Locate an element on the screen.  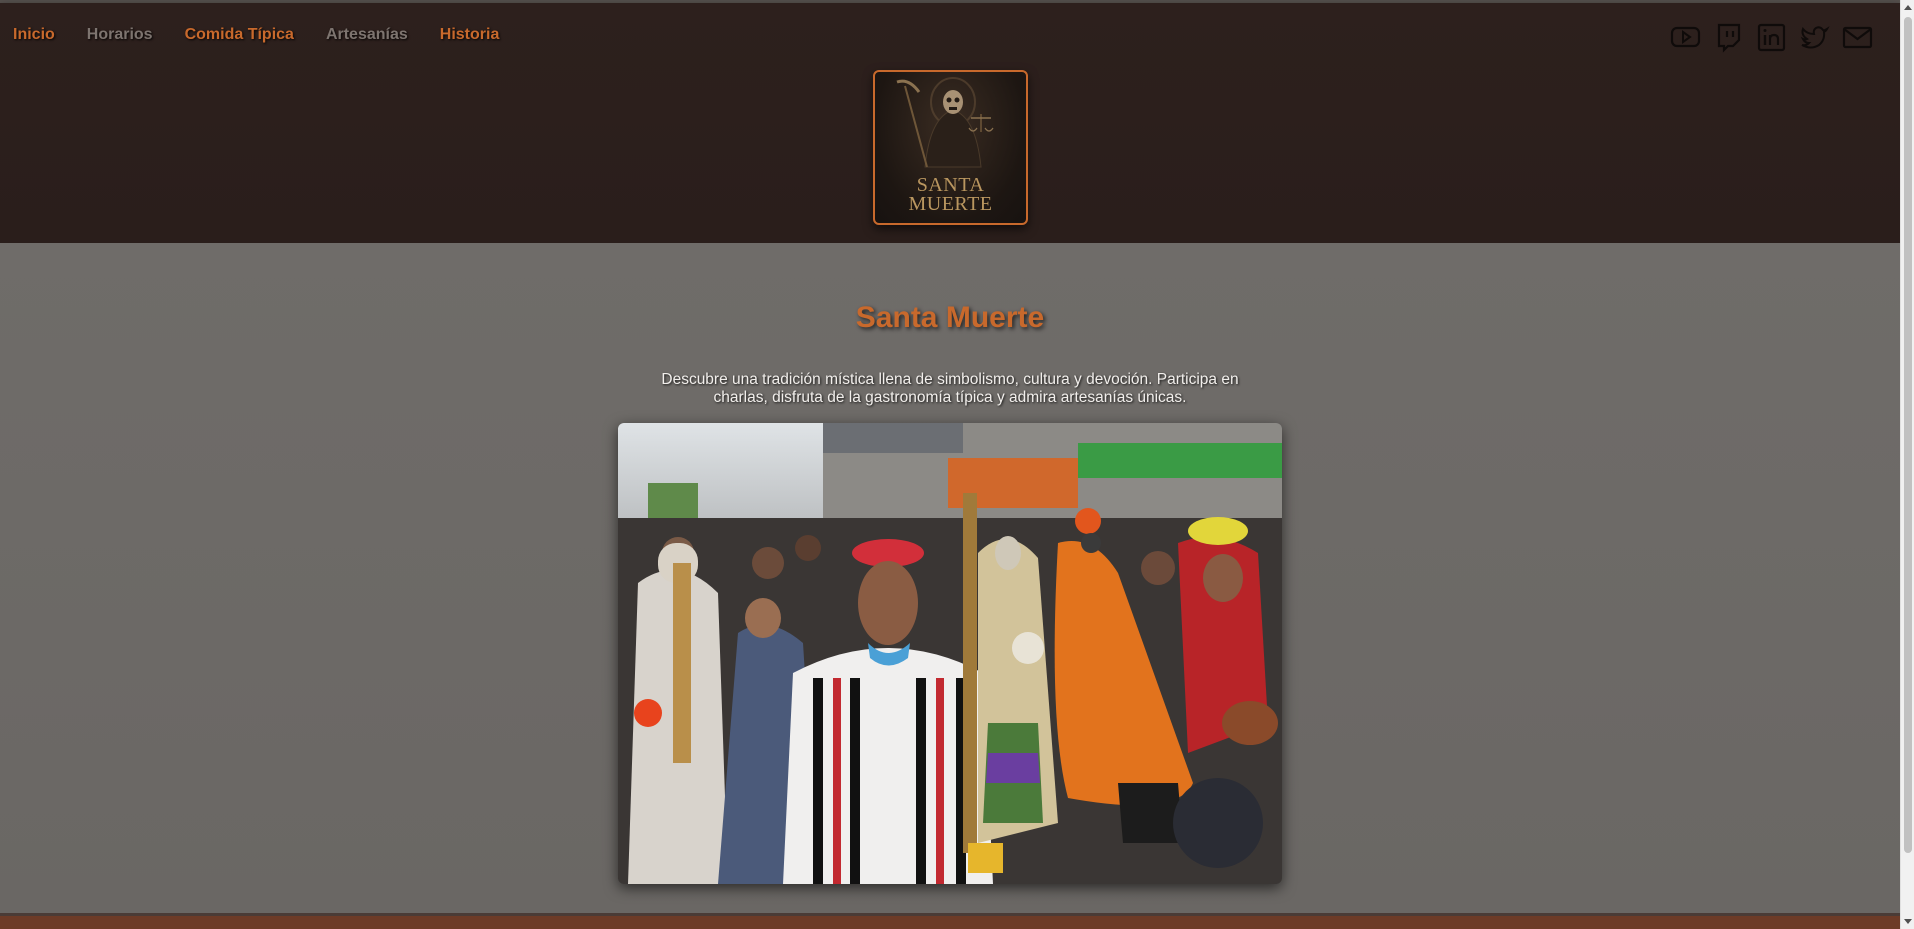
logo-title: SANTA MUERTE is located at coordinates (950, 195).